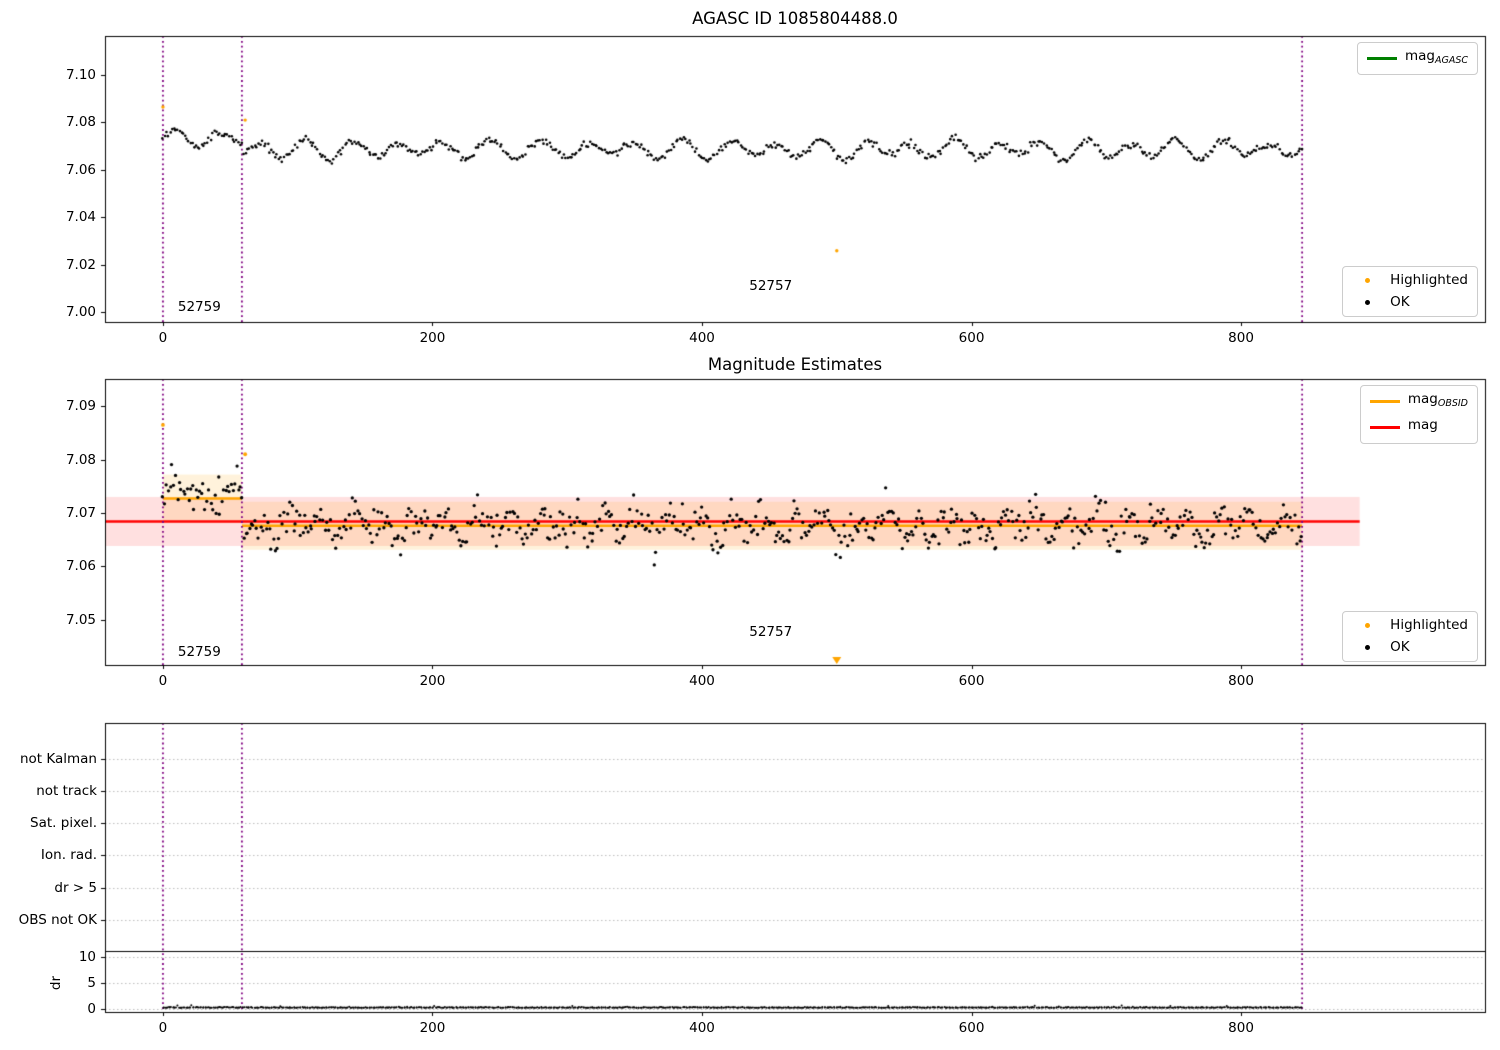 The image size is (1500, 1050). Describe the element at coordinates (432, 338) in the screenshot. I see `chart1-x-tick-label: 200` at that location.